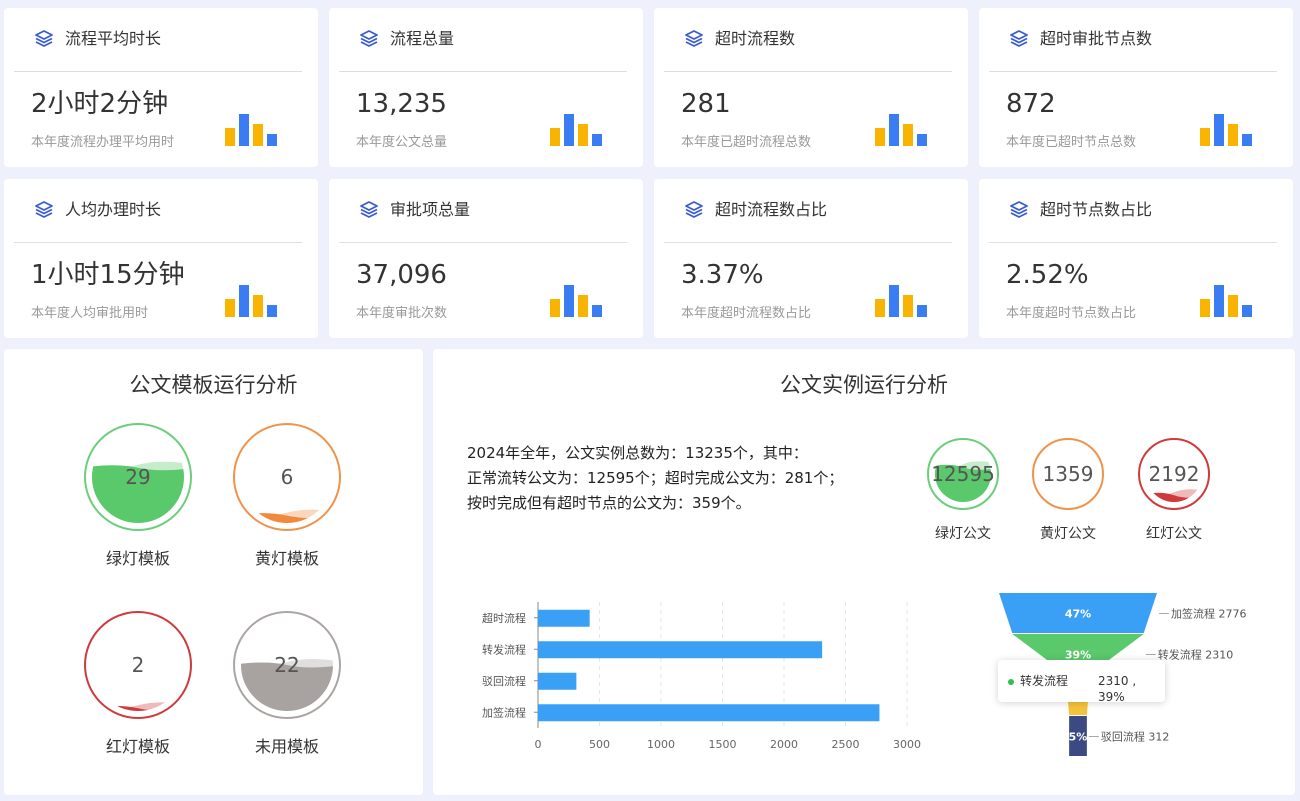  Describe the element at coordinates (637, 453) in the screenshot. I see `summary-line: 2024年全年，公文实例总数为：13235个，其中：` at that location.